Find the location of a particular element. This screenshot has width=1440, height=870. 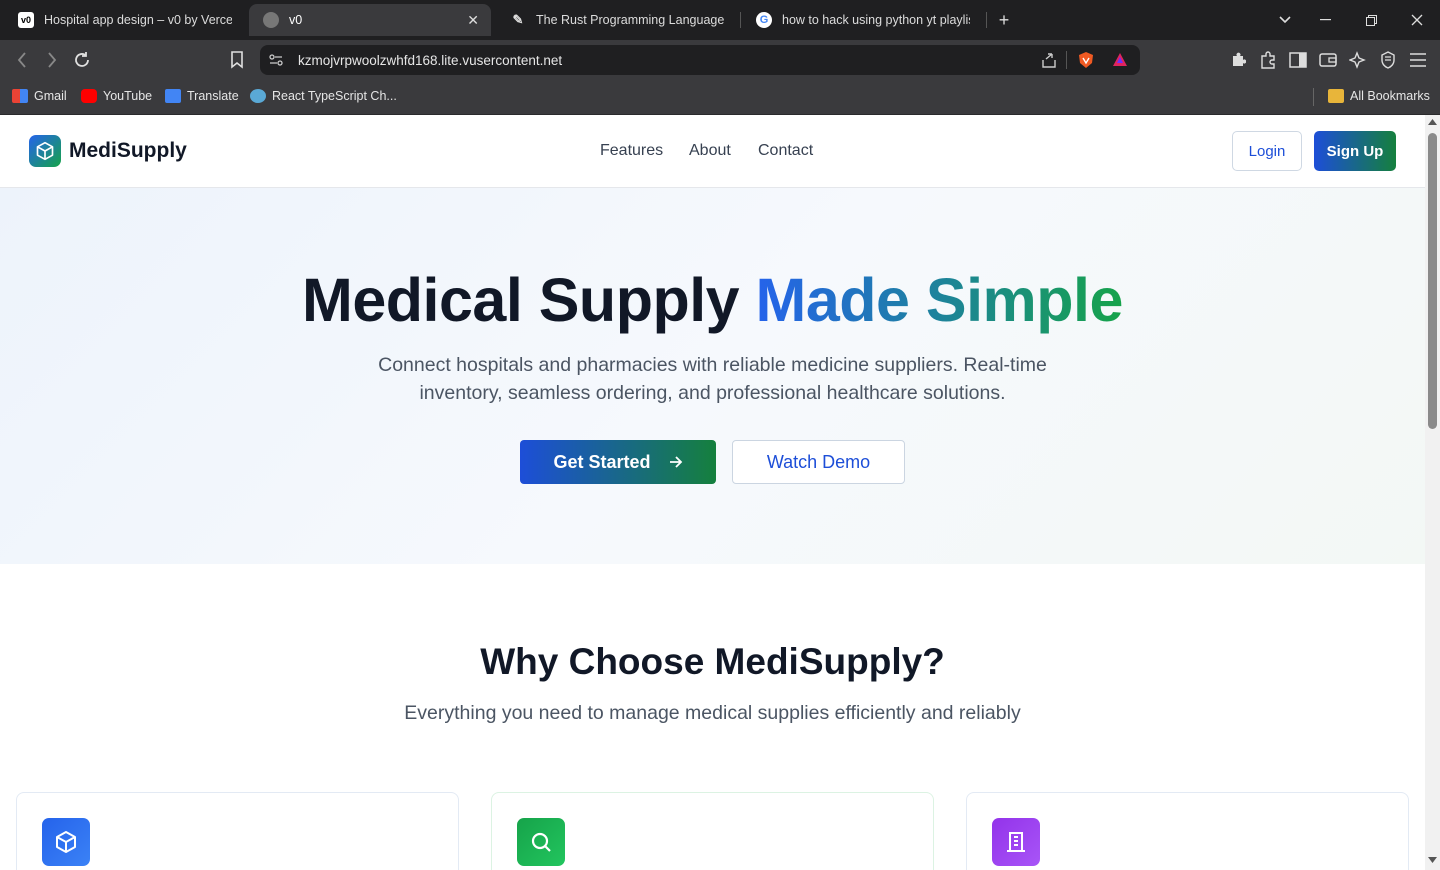

bookmark-translate: Translate is located at coordinates (202, 96).